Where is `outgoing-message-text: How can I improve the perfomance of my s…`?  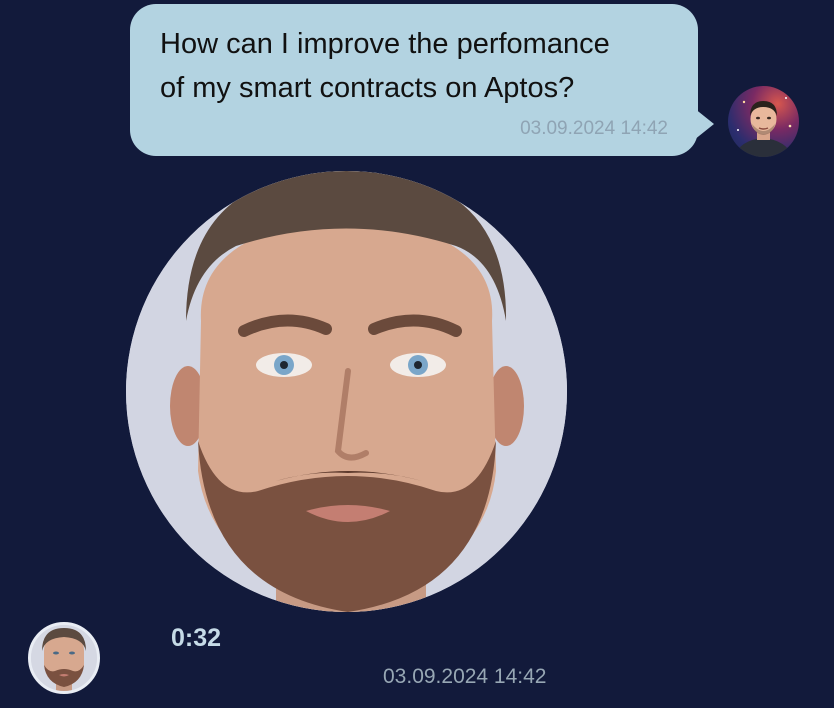
outgoing-message-text: How can I improve the perfomance of my s… is located at coordinates (414, 66).